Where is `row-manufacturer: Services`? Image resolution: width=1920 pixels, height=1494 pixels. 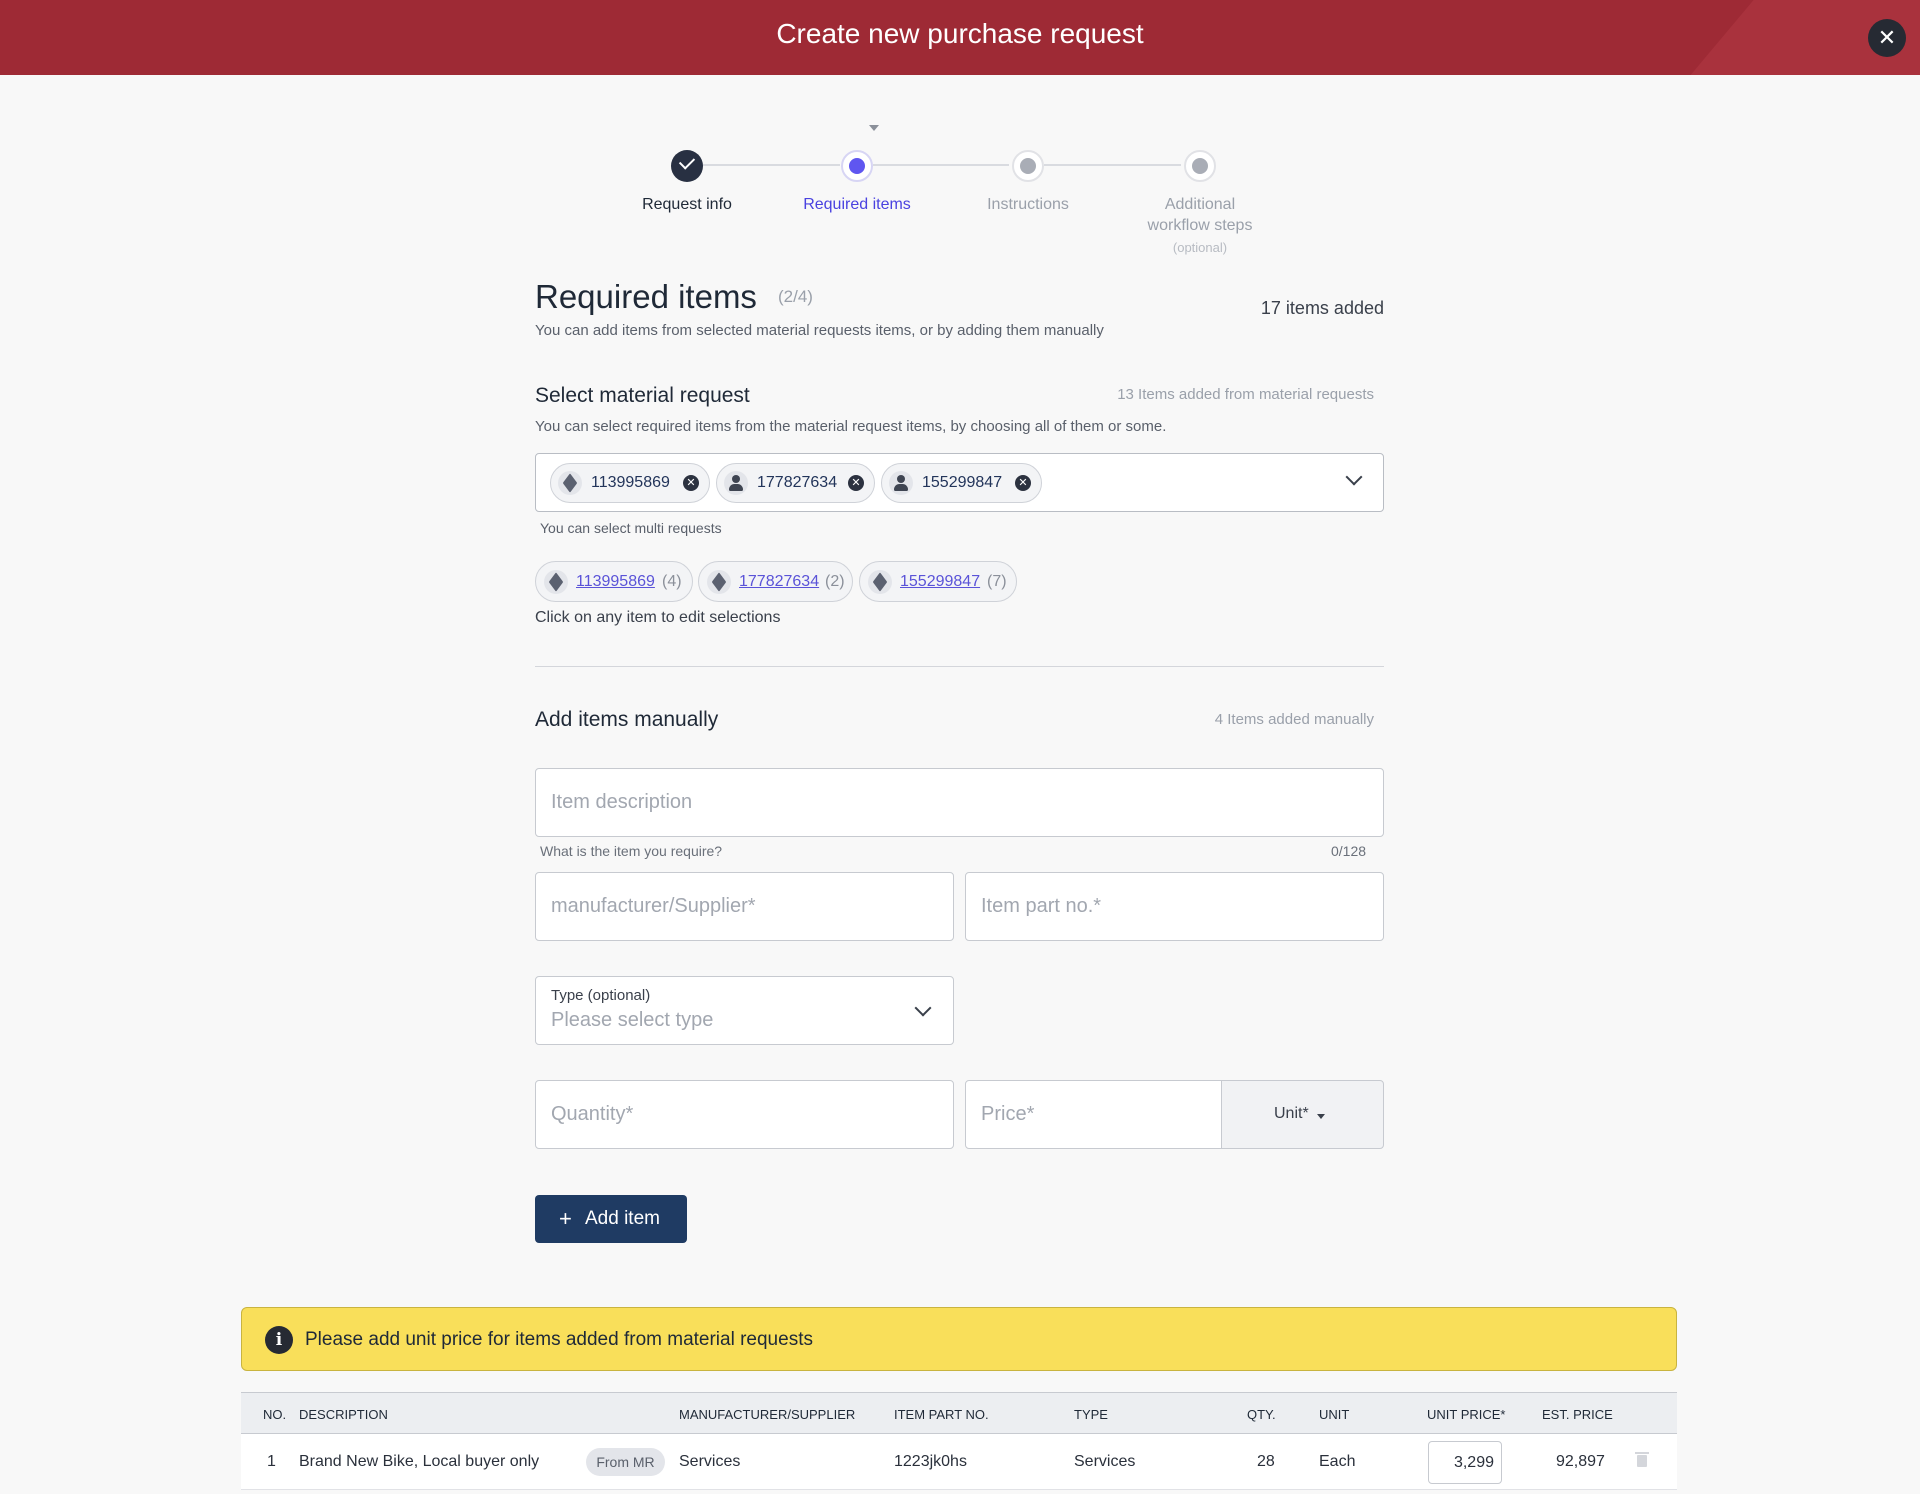 row-manufacturer: Services is located at coordinates (710, 1461).